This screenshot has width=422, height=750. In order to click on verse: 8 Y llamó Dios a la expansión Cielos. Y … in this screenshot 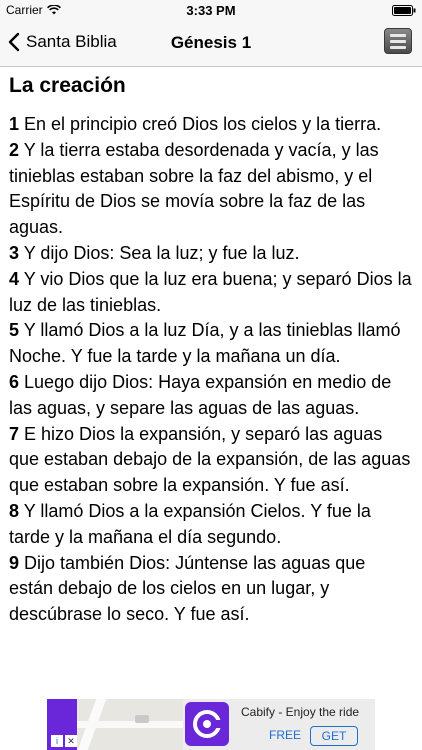, I will do `click(211, 525)`.